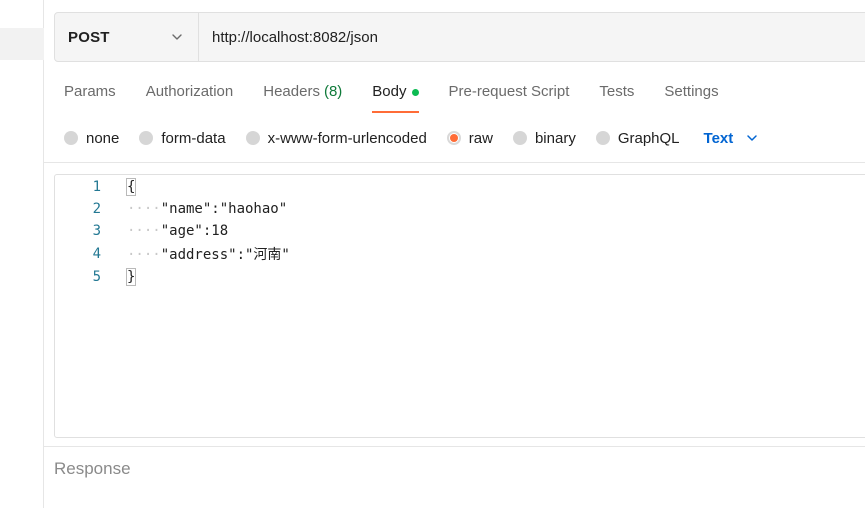 This screenshot has height=508, width=865. I want to click on radio-label: x-www-form-urlencoded, so click(347, 138).